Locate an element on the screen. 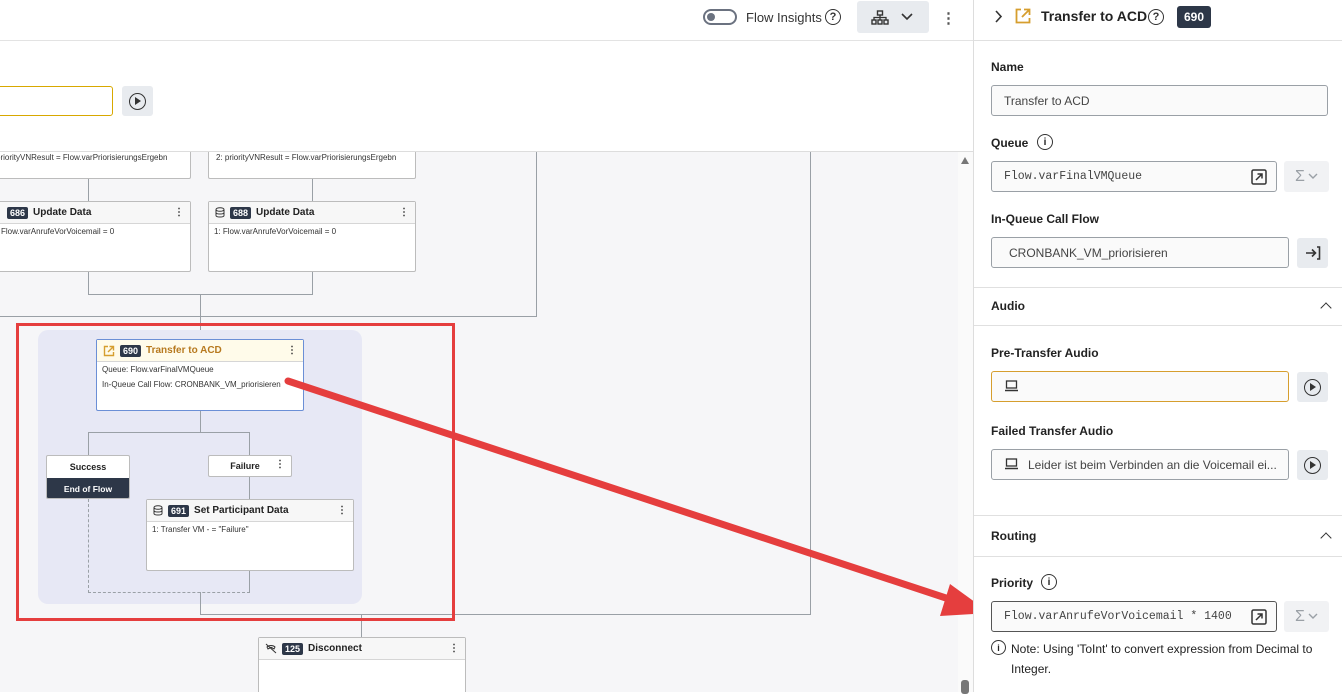  priority-label: Priority is located at coordinates (1012, 583).